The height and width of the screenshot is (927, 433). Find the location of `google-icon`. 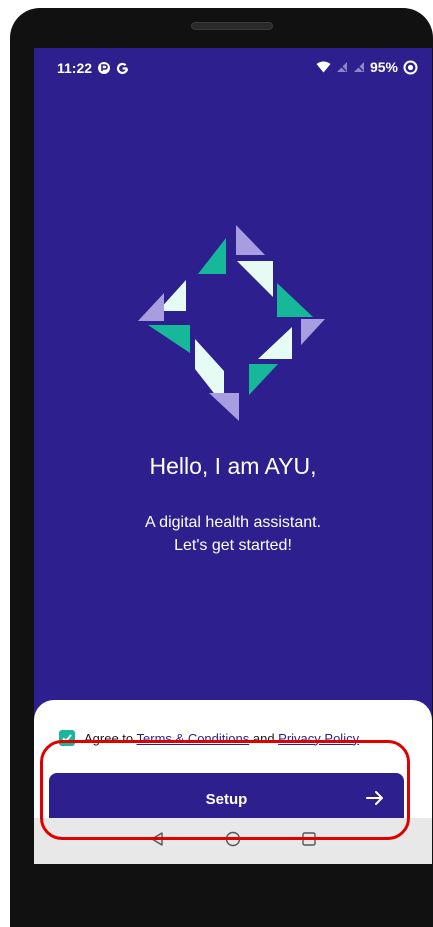

google-icon is located at coordinates (122, 68).